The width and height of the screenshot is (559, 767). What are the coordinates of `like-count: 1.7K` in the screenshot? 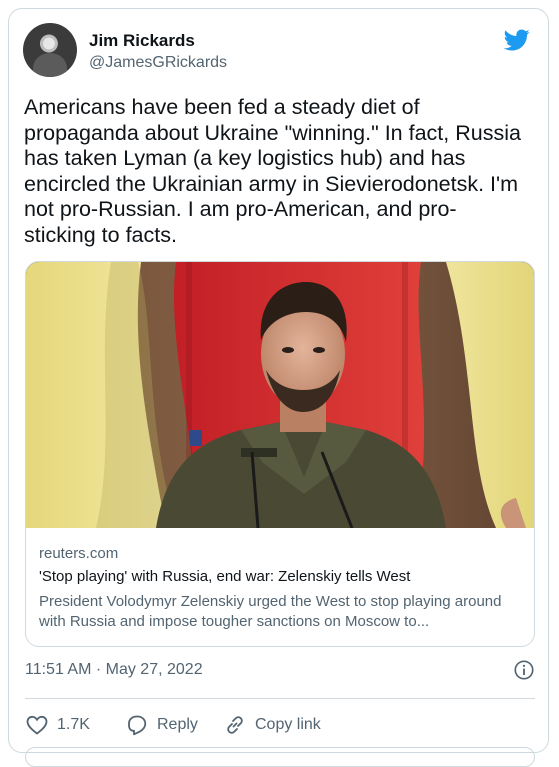 It's located at (73, 724).